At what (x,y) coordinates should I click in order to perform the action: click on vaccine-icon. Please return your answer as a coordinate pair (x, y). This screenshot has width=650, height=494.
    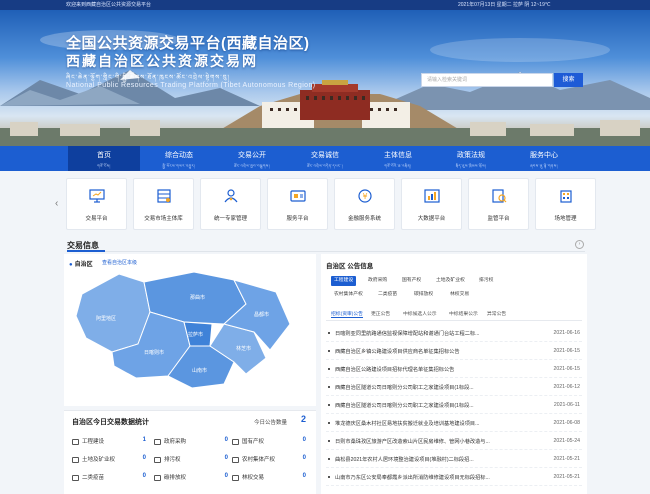
    Looking at the image, I should click on (75, 477).